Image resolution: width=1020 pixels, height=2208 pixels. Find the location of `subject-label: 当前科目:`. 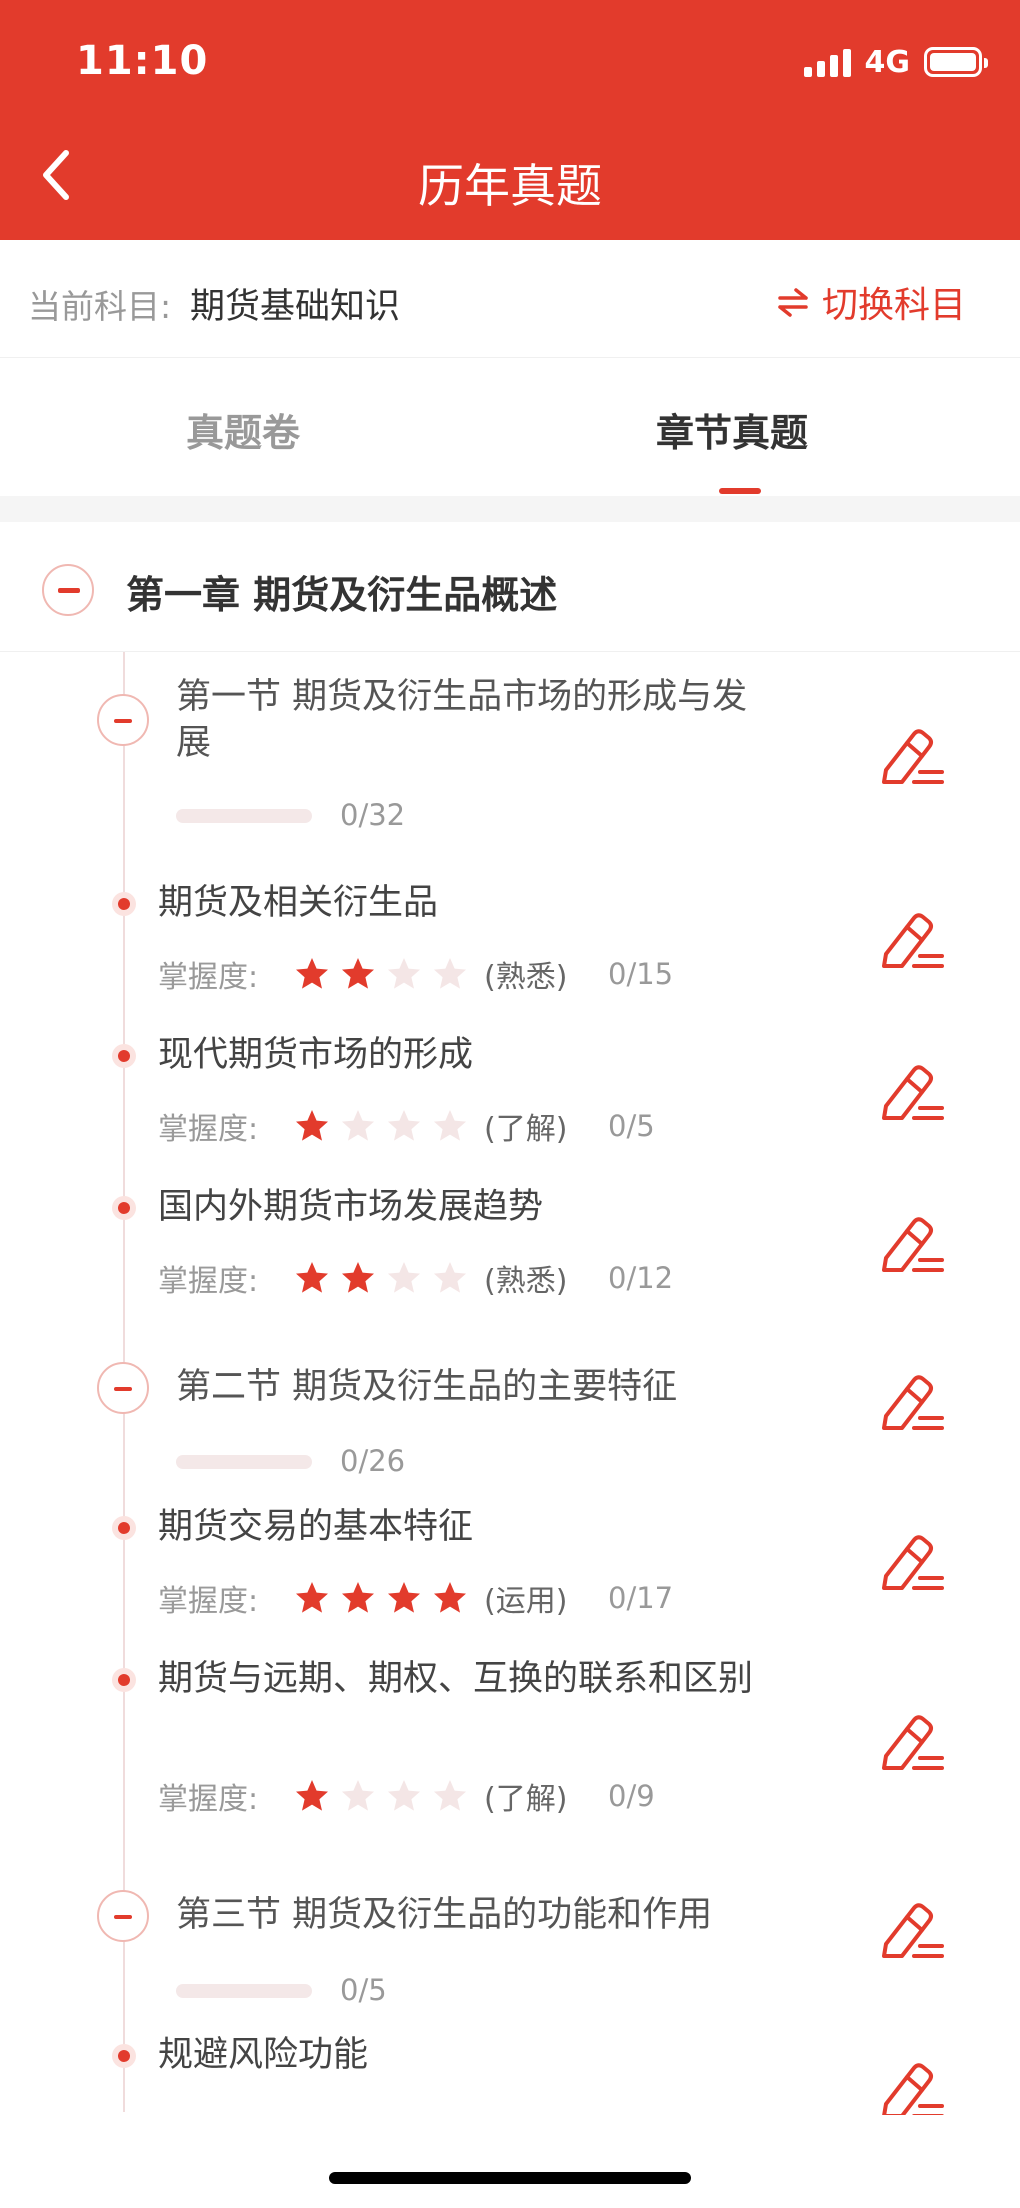

subject-label: 当前科目: is located at coordinates (100, 306).